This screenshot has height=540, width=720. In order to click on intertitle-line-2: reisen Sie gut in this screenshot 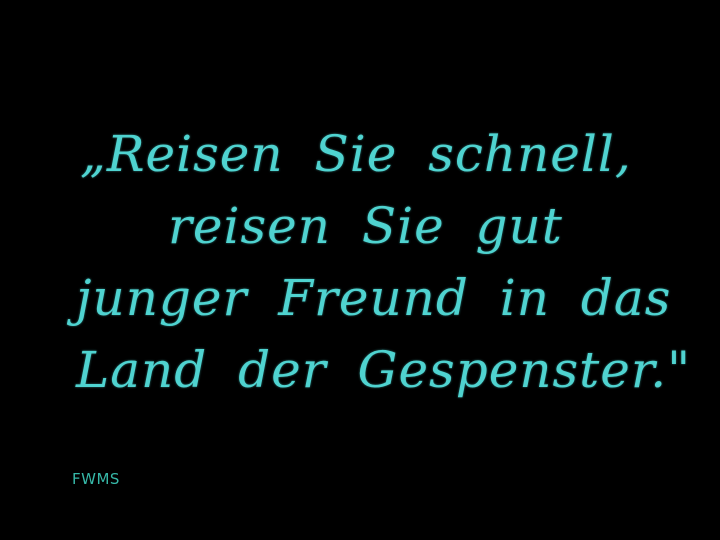, I will do `click(365, 226)`.